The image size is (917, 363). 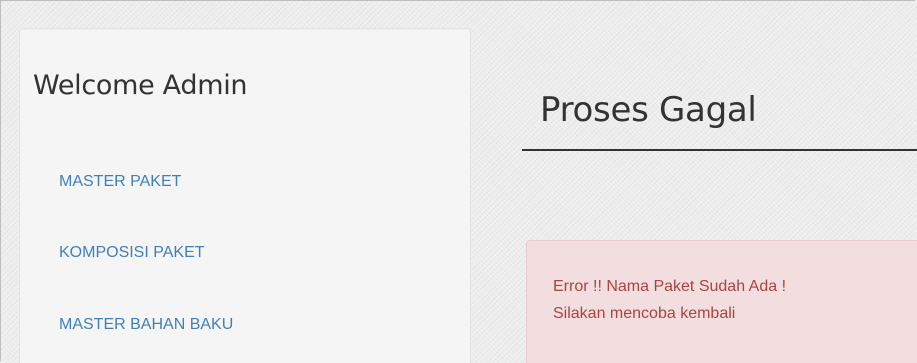 What do you see at coordinates (120, 182) in the screenshot?
I see `sidebar-item-master-paket: MASTER PAKET` at bounding box center [120, 182].